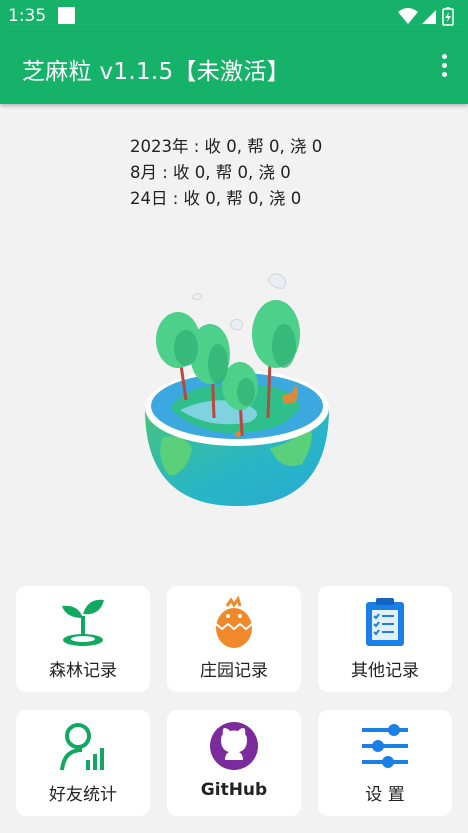 The width and height of the screenshot is (468, 833). I want to click on settings-label: 设 置, so click(385, 795).